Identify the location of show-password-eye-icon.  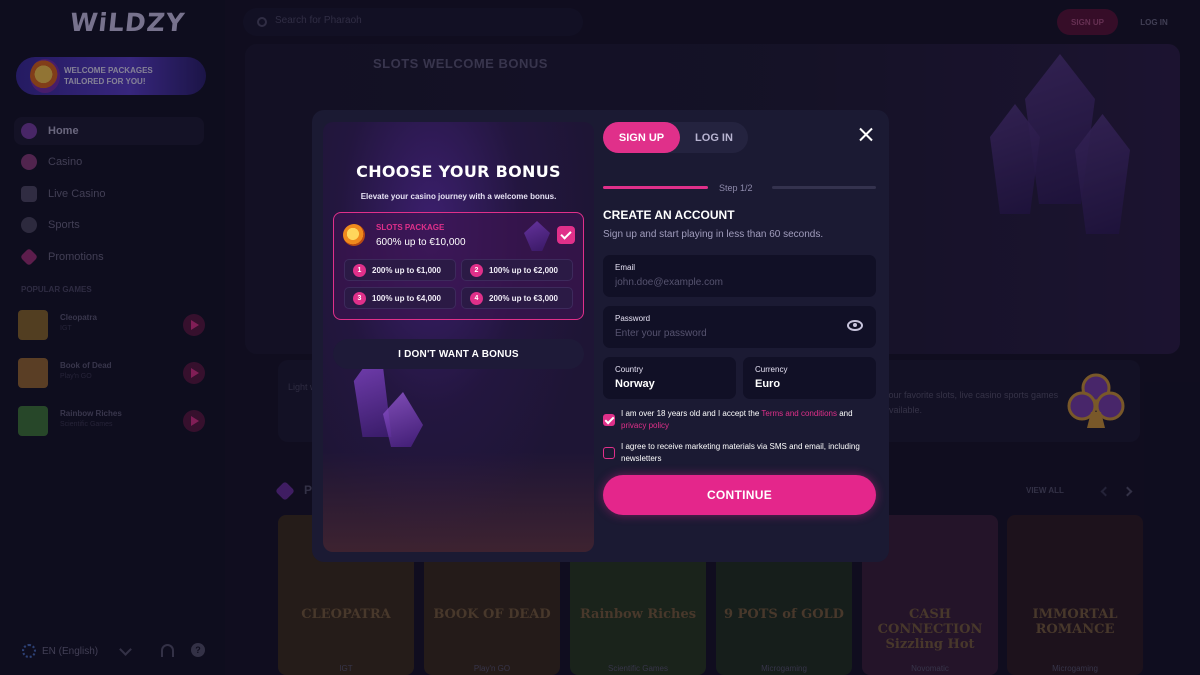
(855, 325).